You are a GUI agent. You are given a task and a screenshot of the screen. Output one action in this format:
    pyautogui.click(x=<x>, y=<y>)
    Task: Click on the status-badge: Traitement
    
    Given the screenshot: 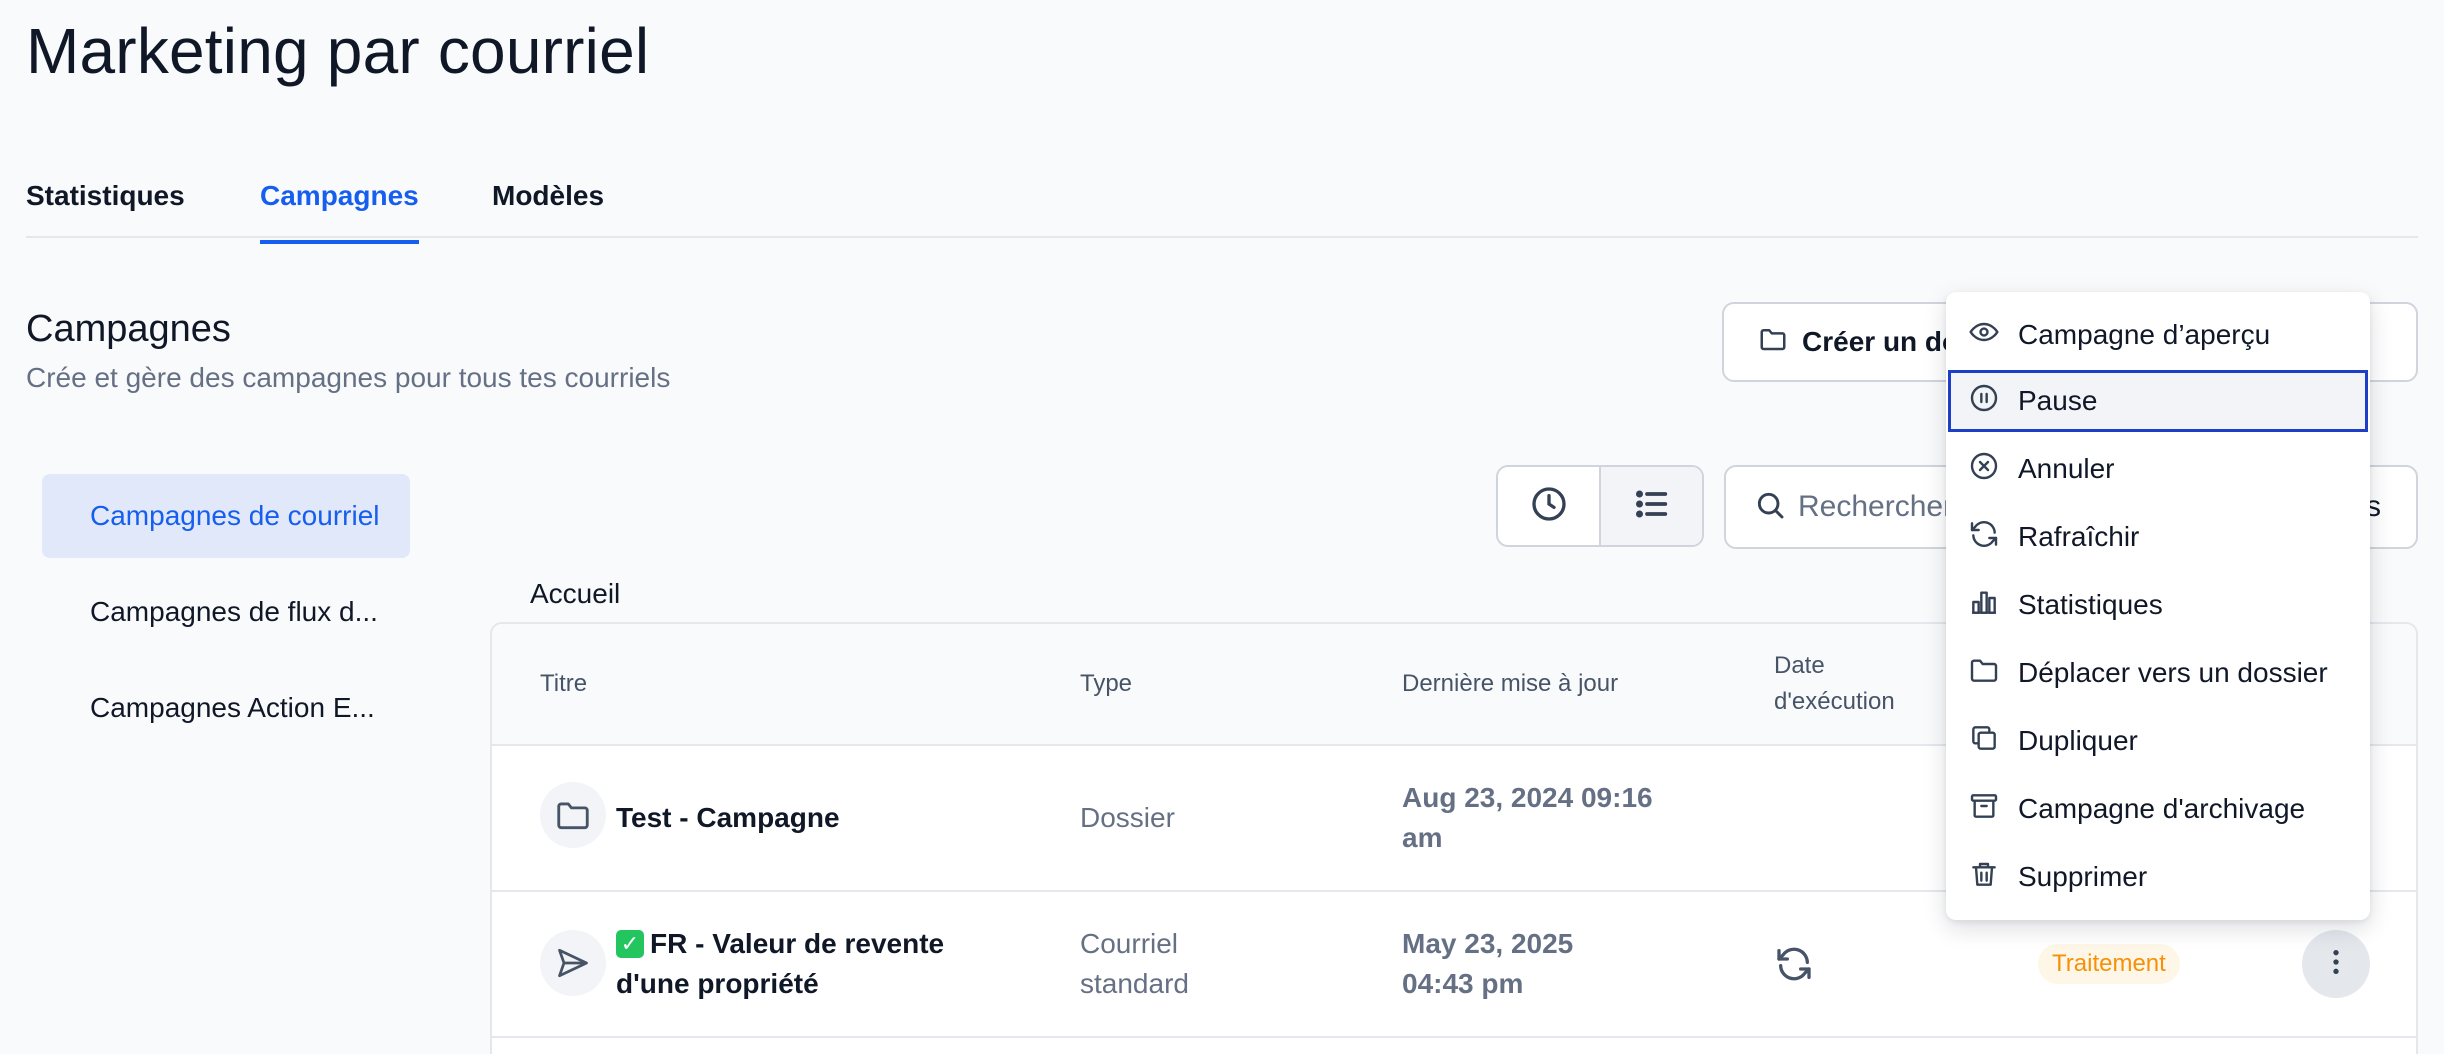 What is the action you would take?
    pyautogui.click(x=2109, y=964)
    